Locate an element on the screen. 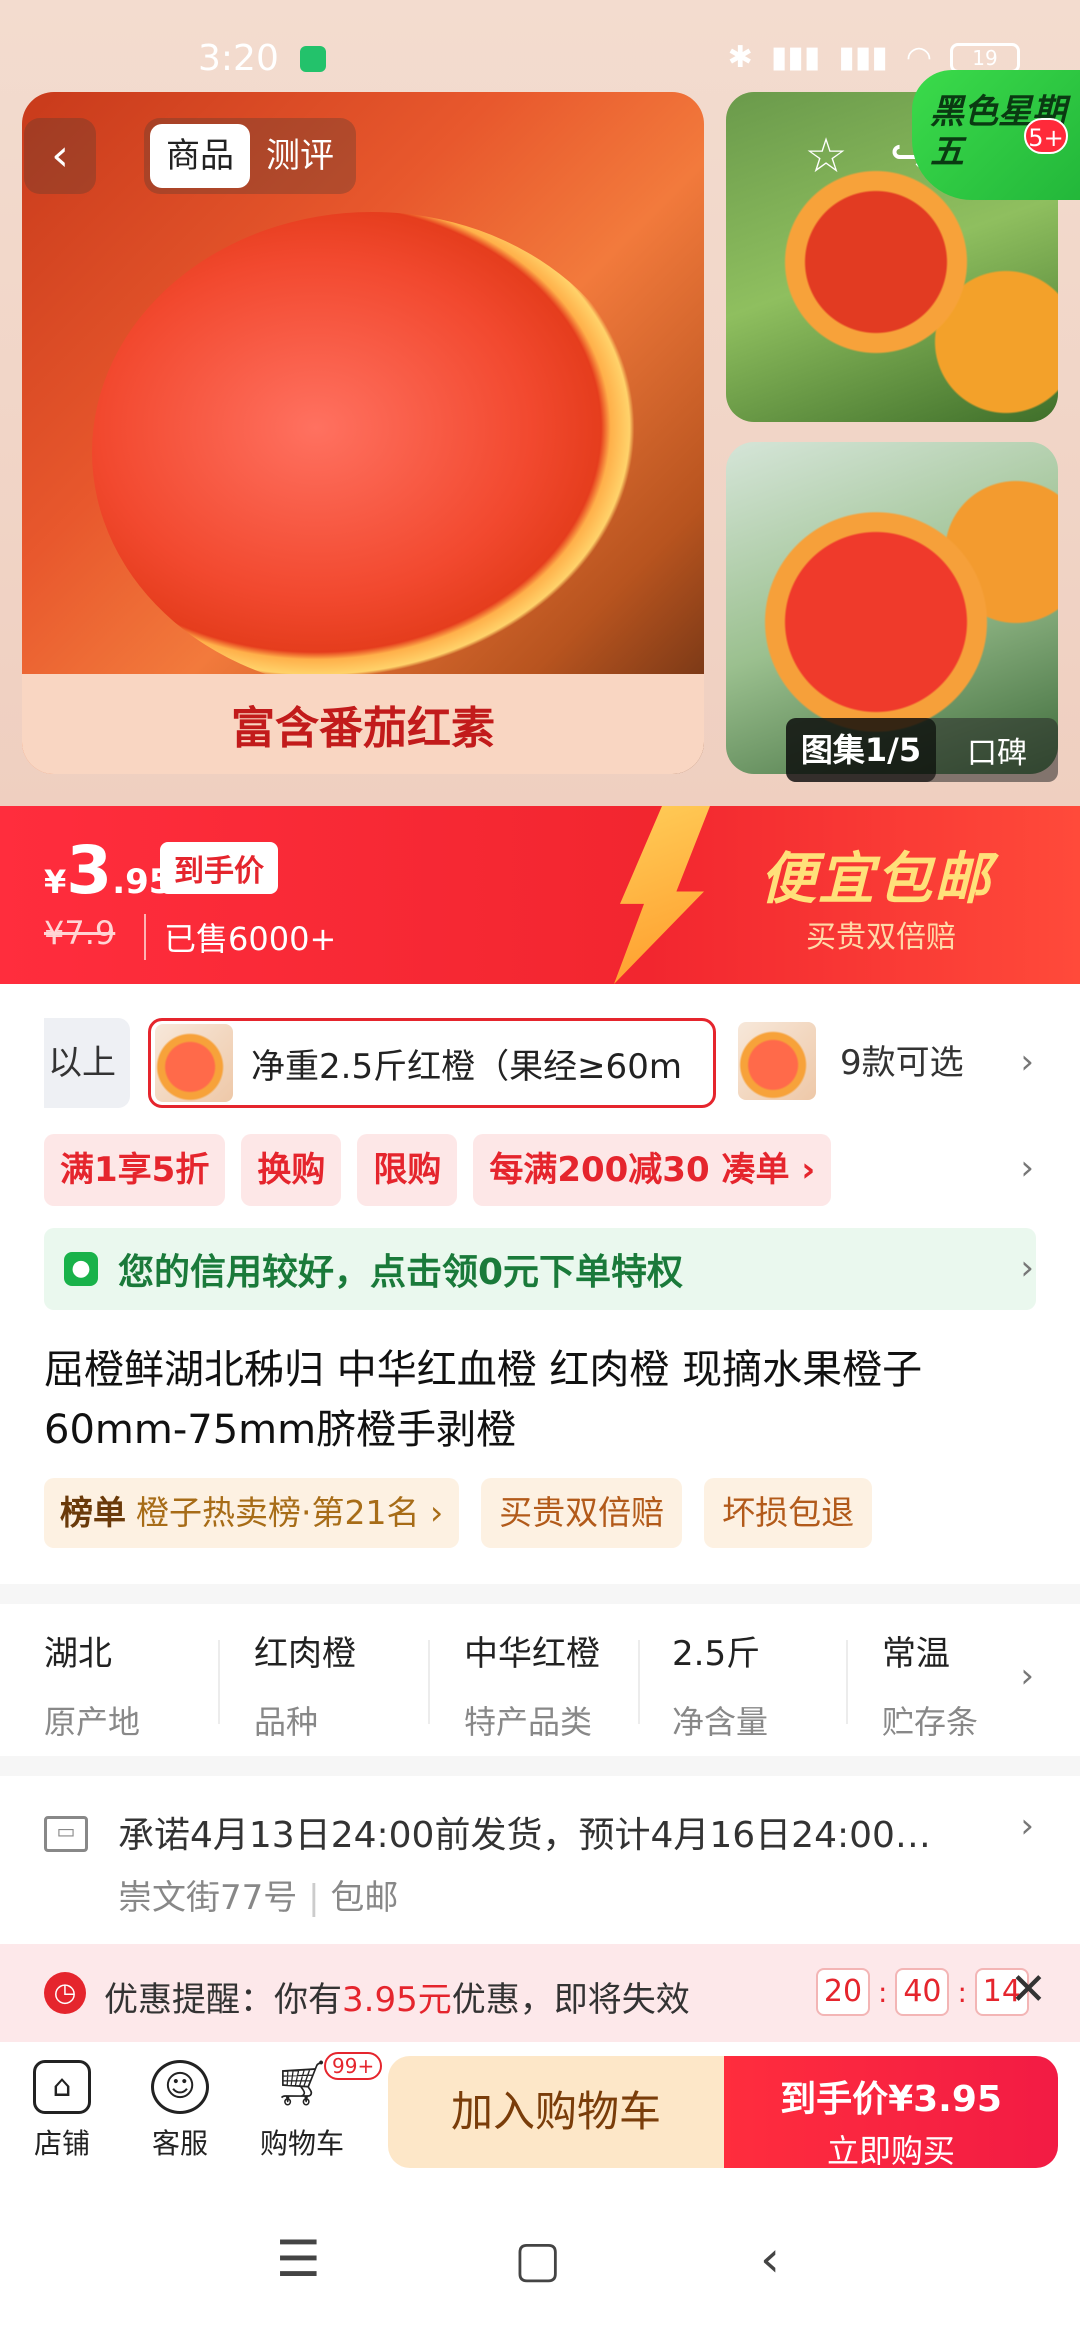 The image size is (1080, 2340). sold-count: 已售6000+ is located at coordinates (240, 937).